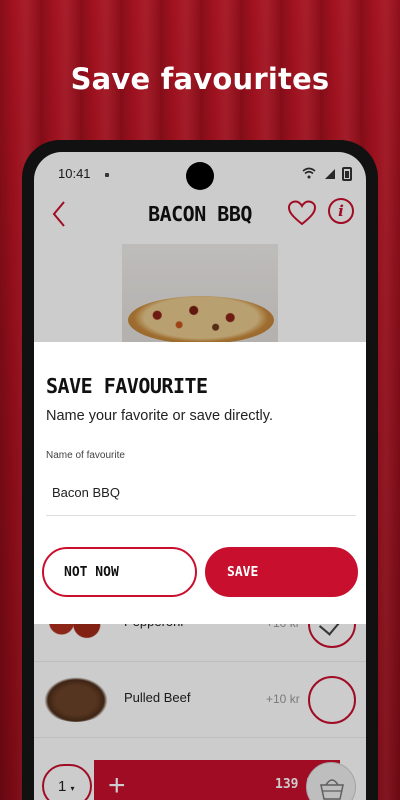 The image size is (400, 800). Describe the element at coordinates (119, 572) in the screenshot. I see `not-now-button: NOT NOW` at that location.